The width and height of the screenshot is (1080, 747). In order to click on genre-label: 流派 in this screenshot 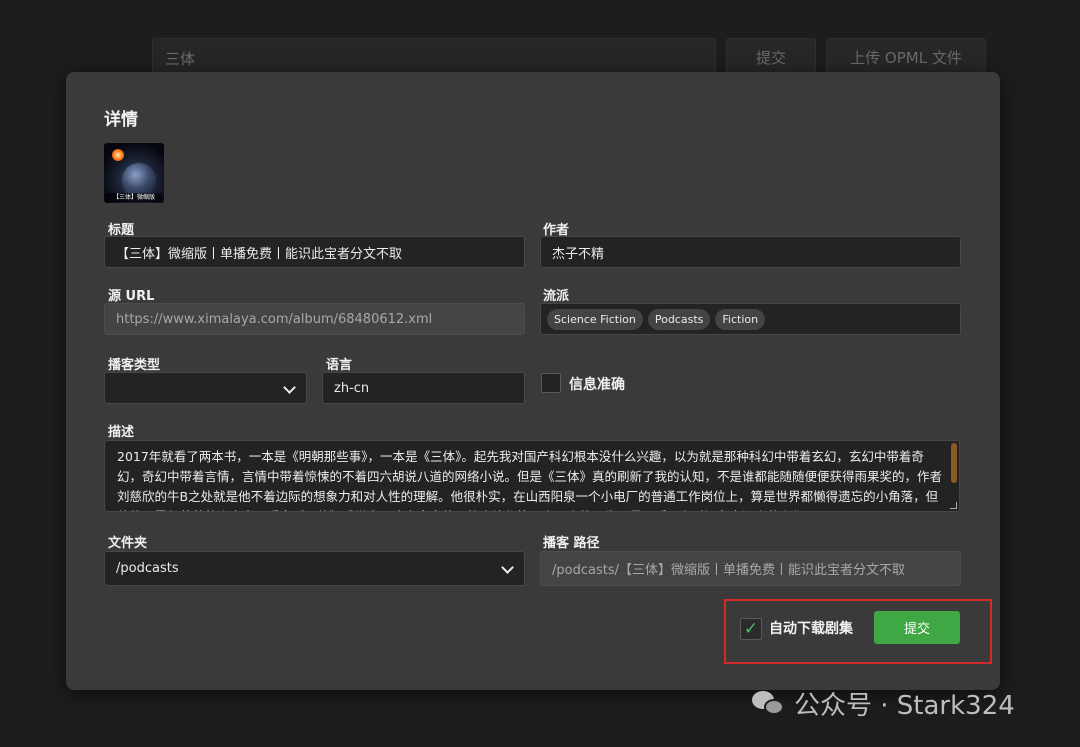, I will do `click(556, 296)`.